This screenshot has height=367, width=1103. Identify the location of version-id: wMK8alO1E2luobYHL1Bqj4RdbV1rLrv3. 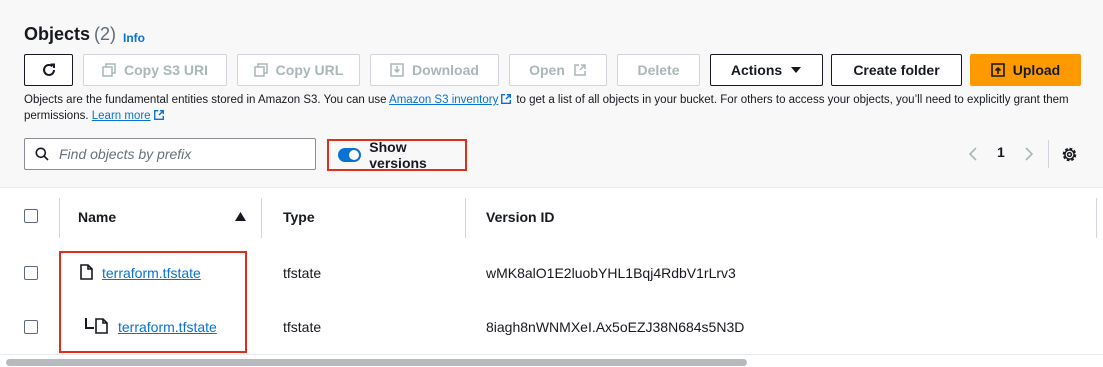
(611, 273).